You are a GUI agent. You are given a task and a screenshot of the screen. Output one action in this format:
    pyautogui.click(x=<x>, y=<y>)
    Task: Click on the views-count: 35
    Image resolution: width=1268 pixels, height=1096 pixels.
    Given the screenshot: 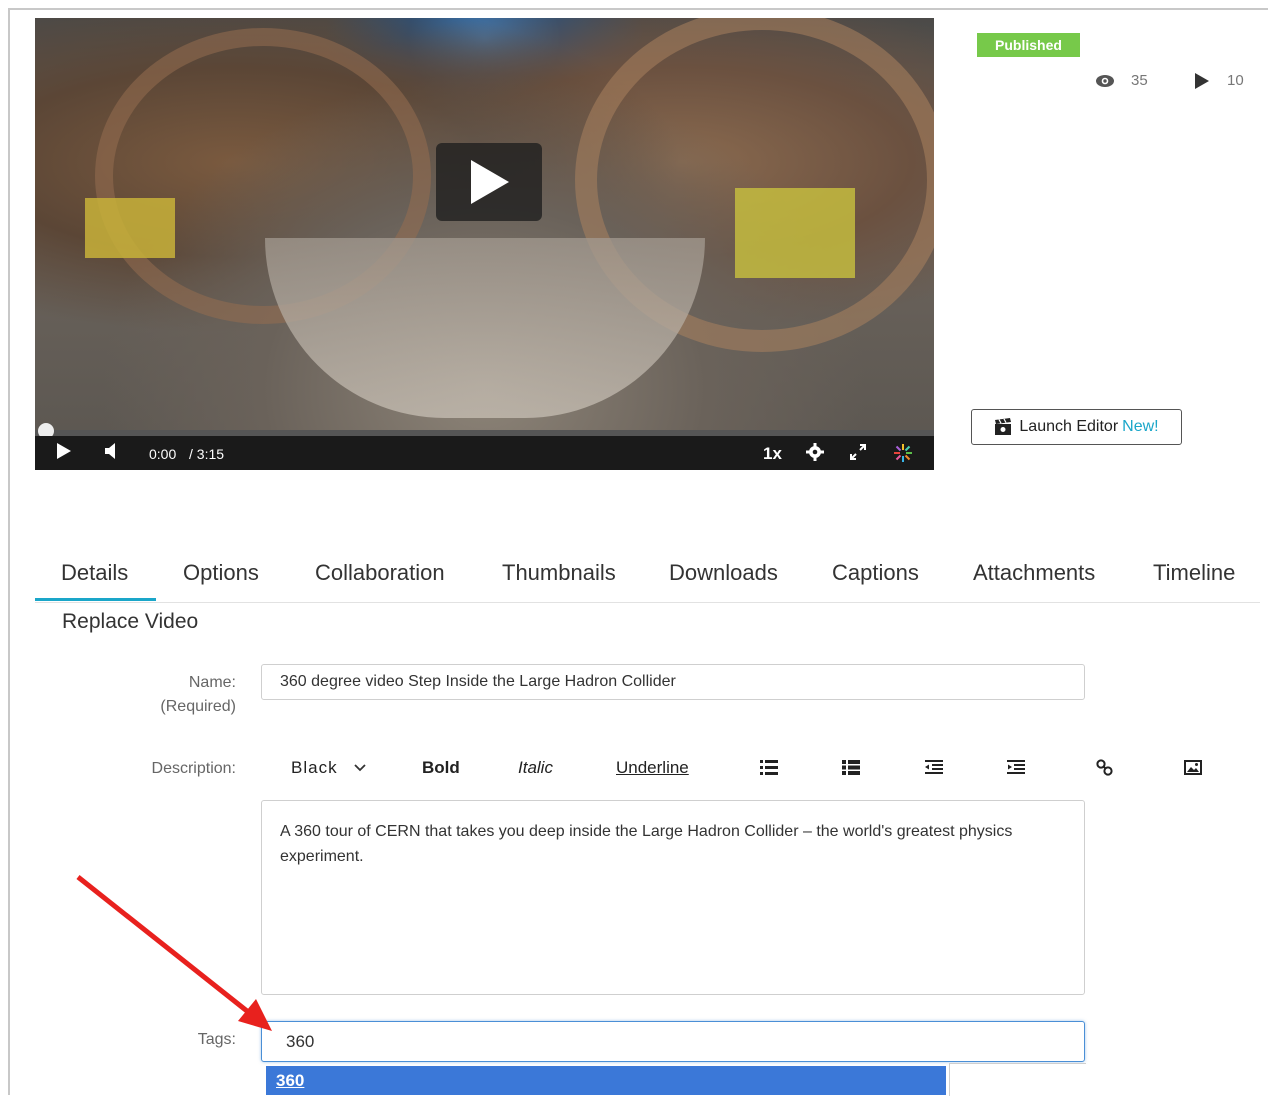 What is the action you would take?
    pyautogui.click(x=1139, y=80)
    